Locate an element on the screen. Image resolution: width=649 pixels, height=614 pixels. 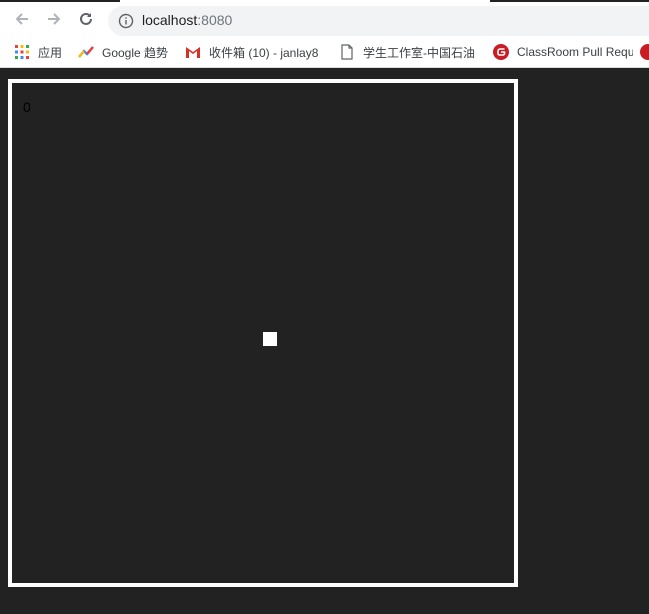
bookmark-classroom-pr: ClassRoom Pull Requ is located at coordinates (563, 52).